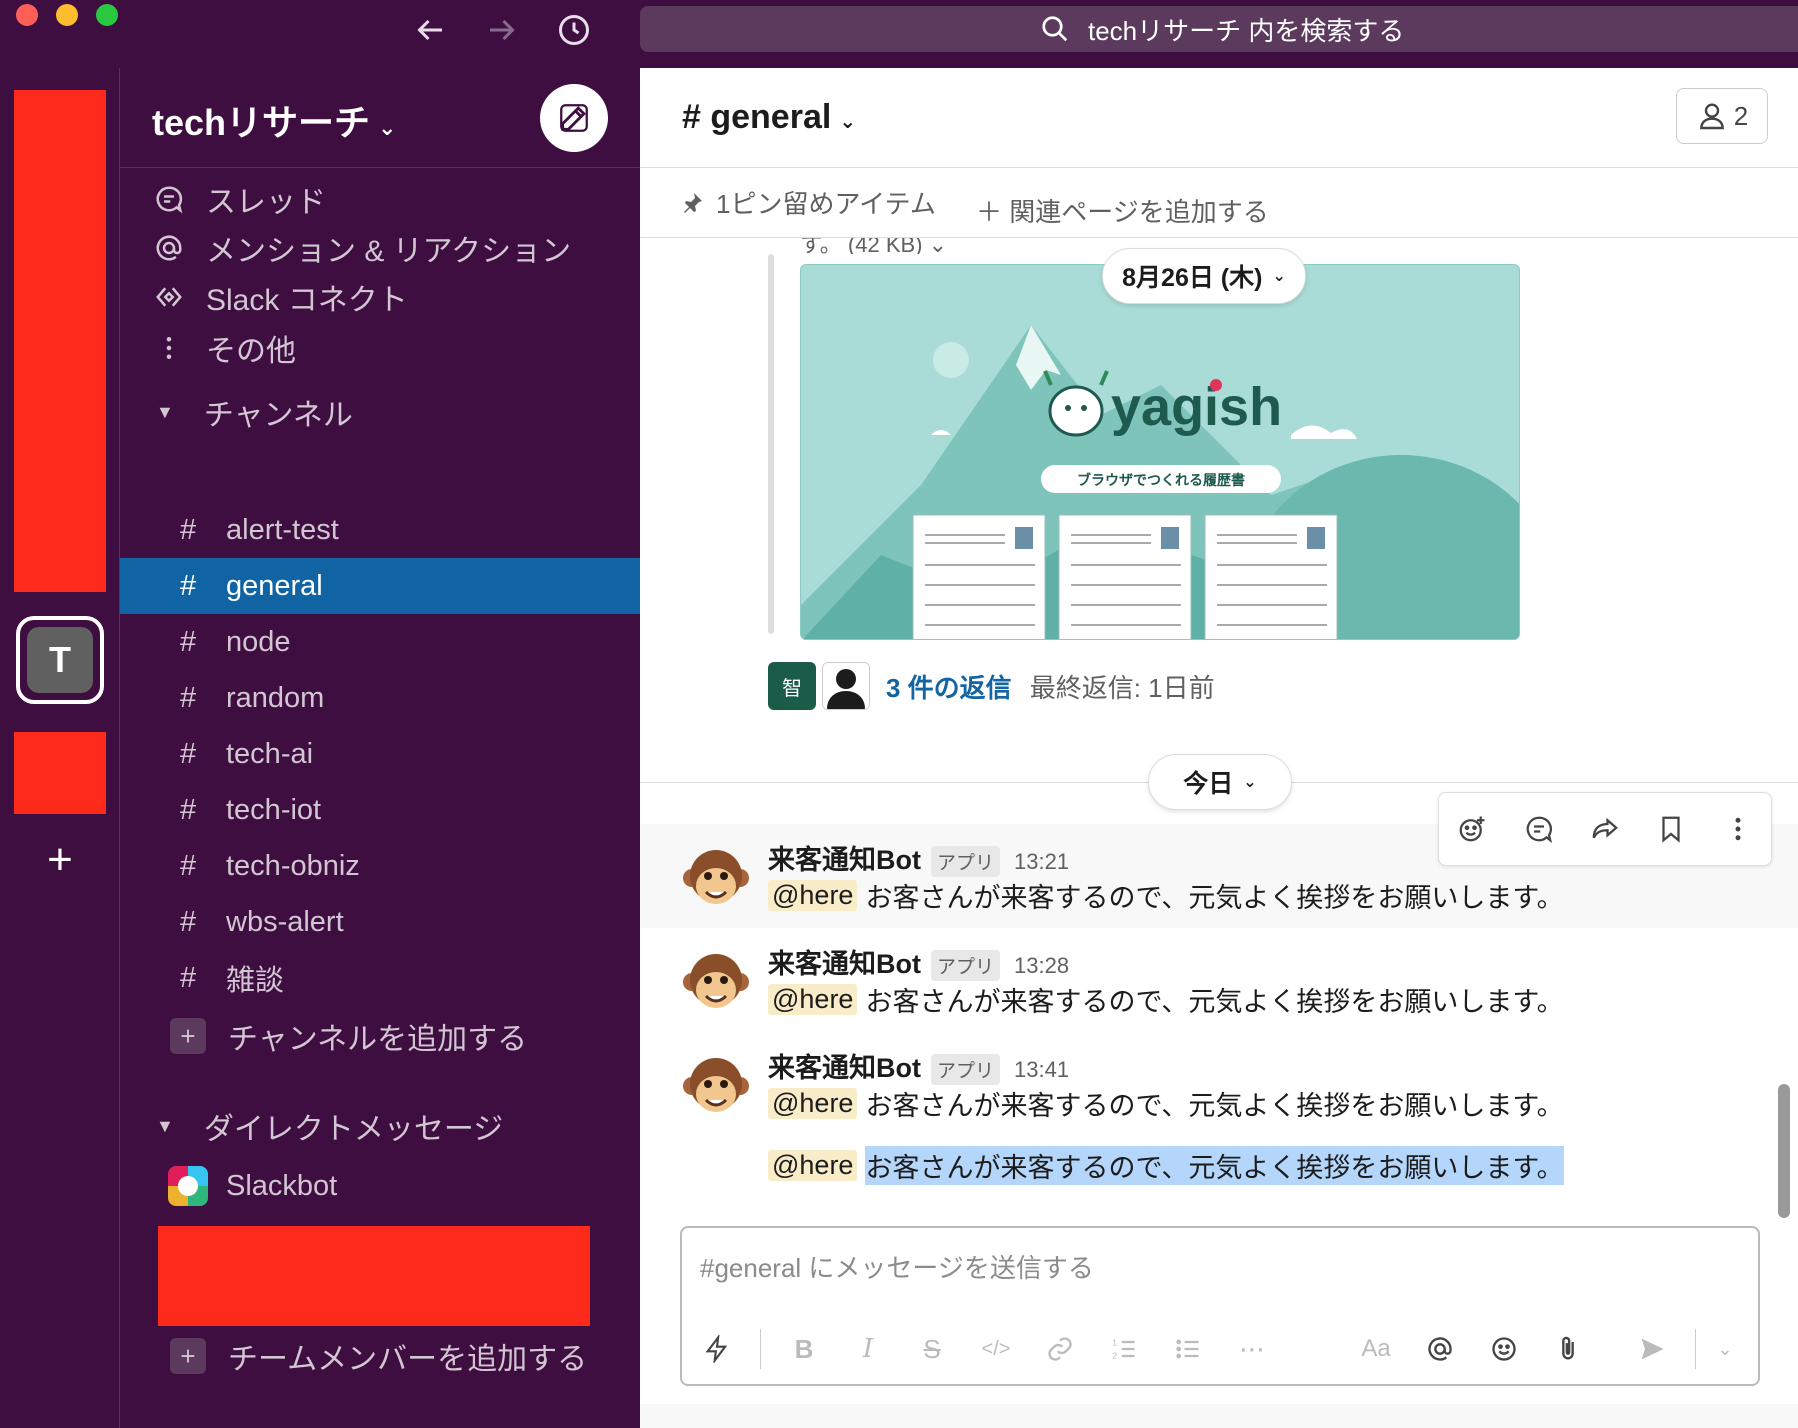  What do you see at coordinates (949, 686) in the screenshot?
I see `reply-count-link: 3 件の返信` at bounding box center [949, 686].